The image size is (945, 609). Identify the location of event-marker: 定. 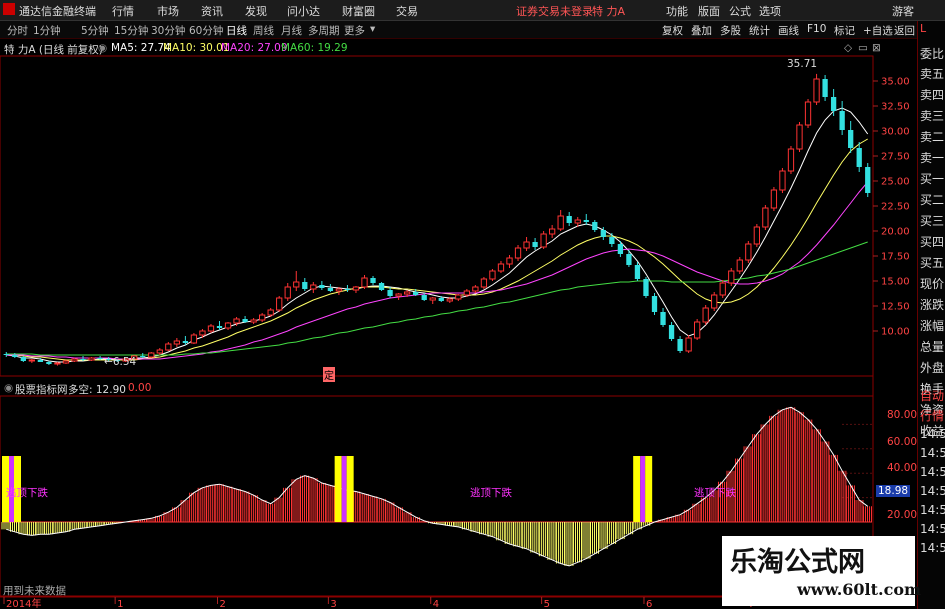
(329, 374).